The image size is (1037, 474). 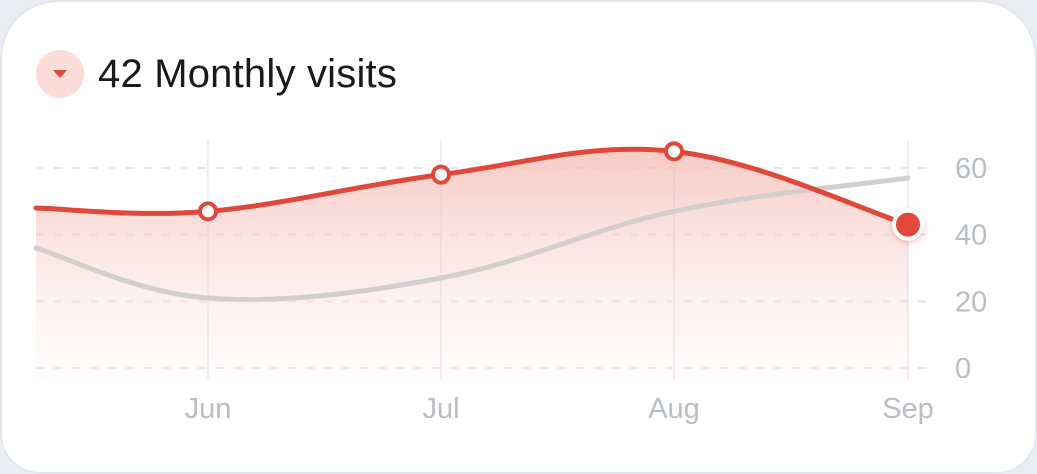 What do you see at coordinates (971, 236) in the screenshot?
I see `y-tick-label: 40` at bounding box center [971, 236].